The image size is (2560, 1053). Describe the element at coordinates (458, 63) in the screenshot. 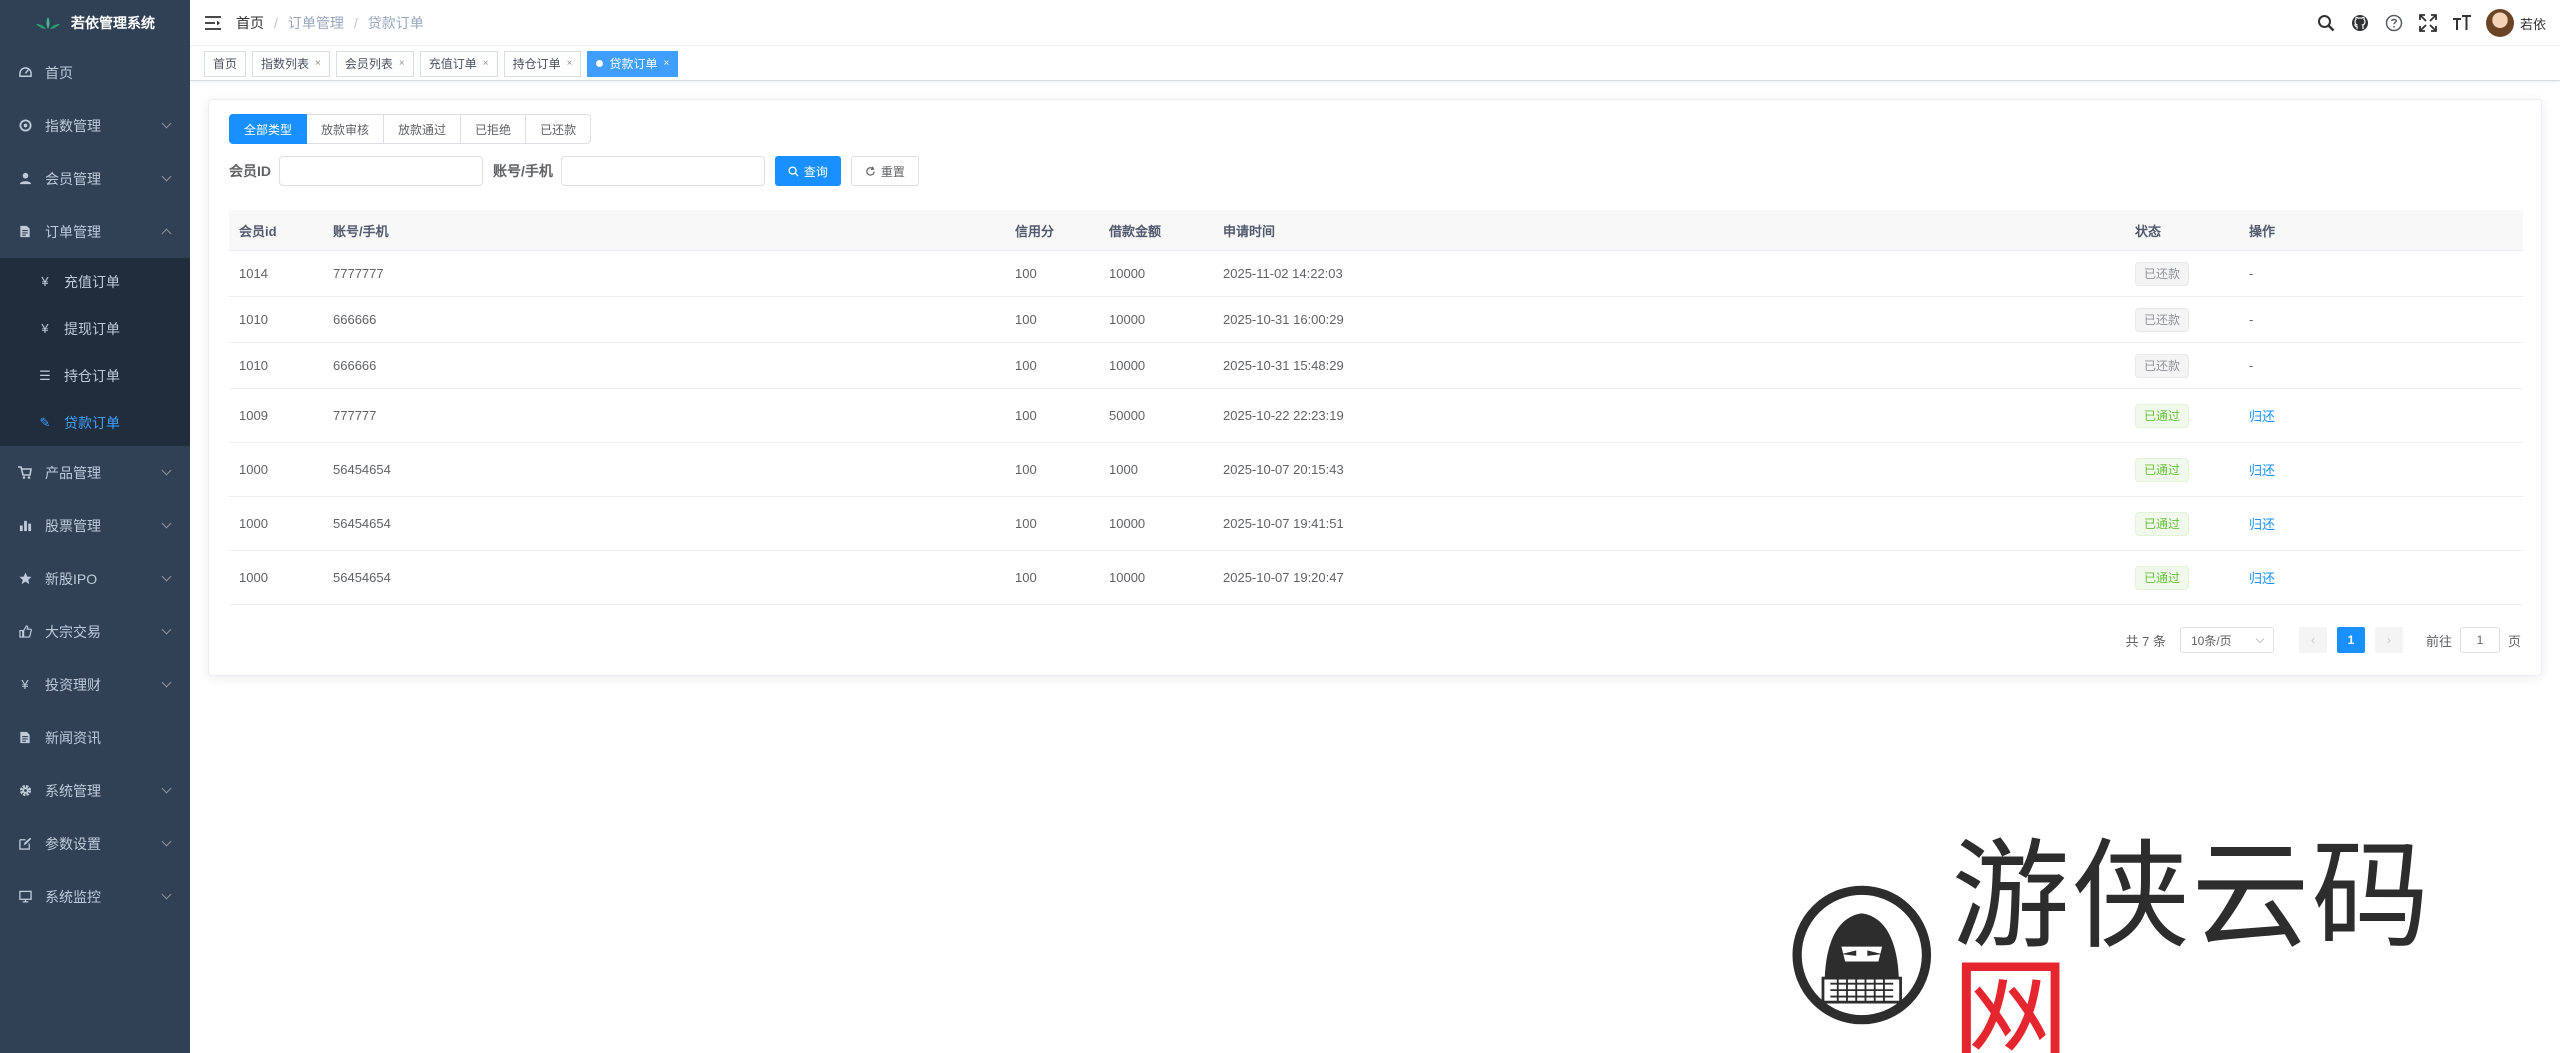

I see `tag-recharge-orders: 充值订单 ×` at that location.